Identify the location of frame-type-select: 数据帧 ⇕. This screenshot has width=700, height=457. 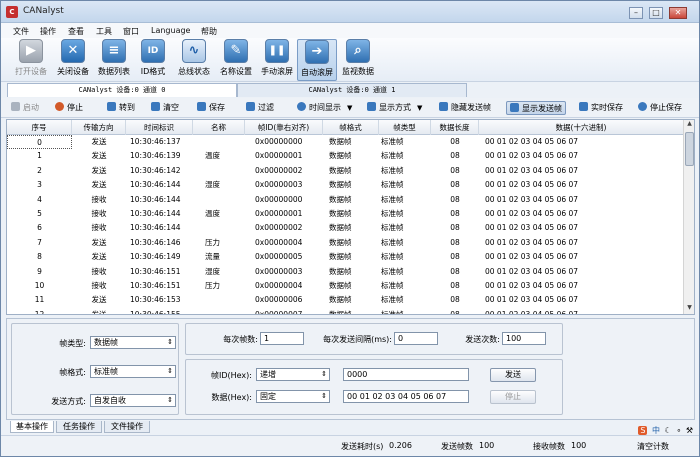
(133, 342).